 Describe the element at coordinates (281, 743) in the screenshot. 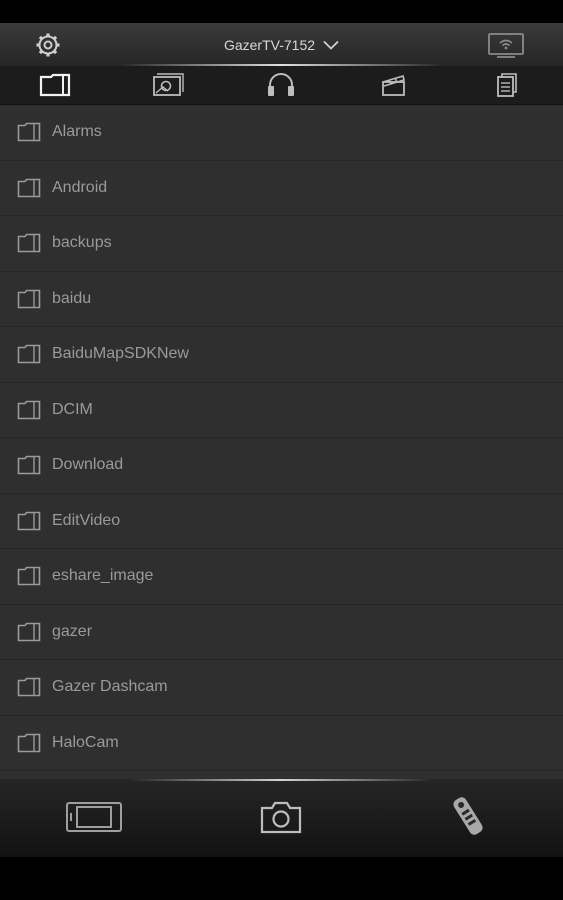

I see `list-item: HaloCam` at that location.